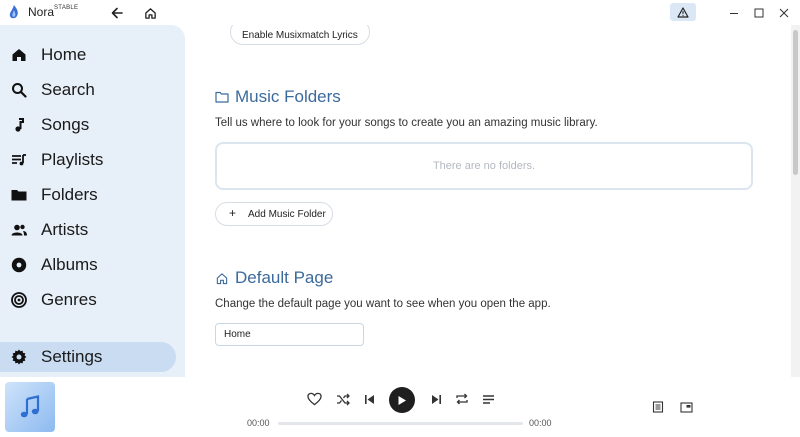  I want to click on play-icon, so click(402, 400).